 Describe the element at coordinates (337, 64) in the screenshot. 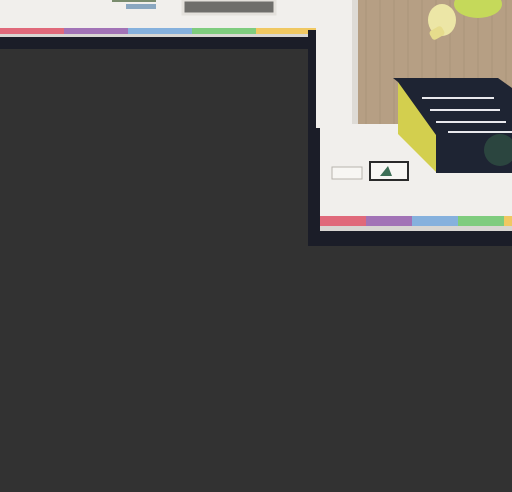

I see `wall-column` at that location.